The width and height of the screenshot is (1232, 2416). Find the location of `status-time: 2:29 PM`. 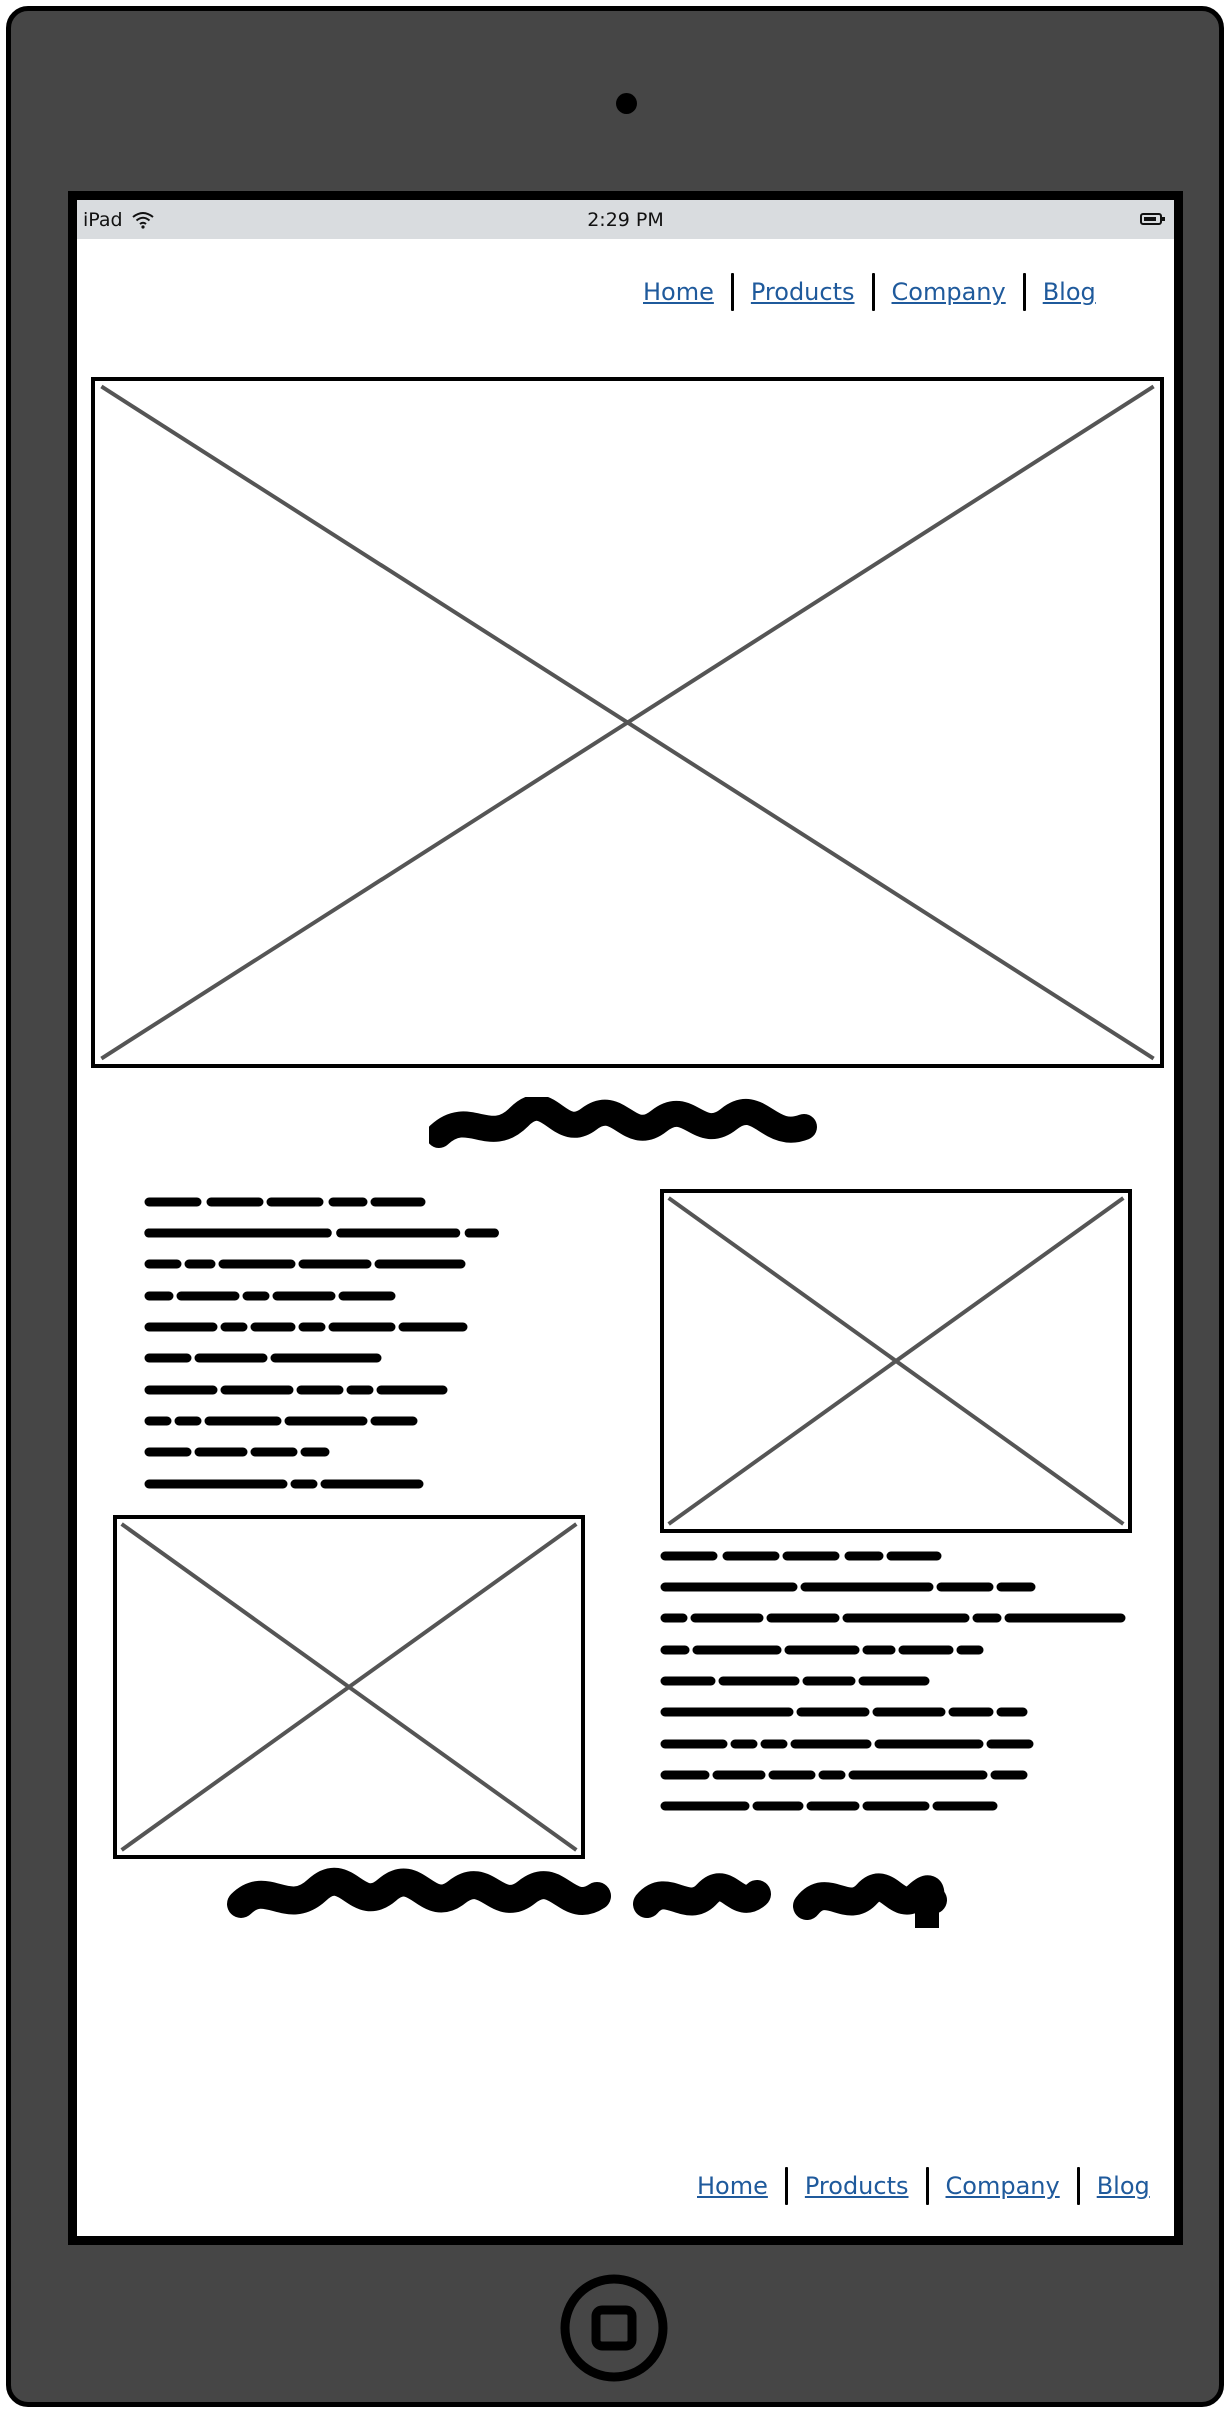

status-time: 2:29 PM is located at coordinates (625, 220).